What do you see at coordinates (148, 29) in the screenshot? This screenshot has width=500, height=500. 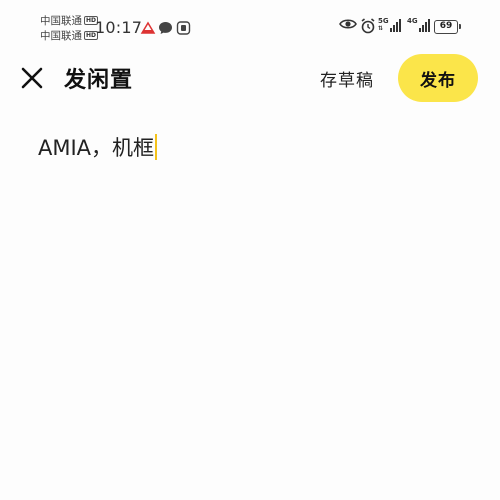 I see `app-notification-icon` at bounding box center [148, 29].